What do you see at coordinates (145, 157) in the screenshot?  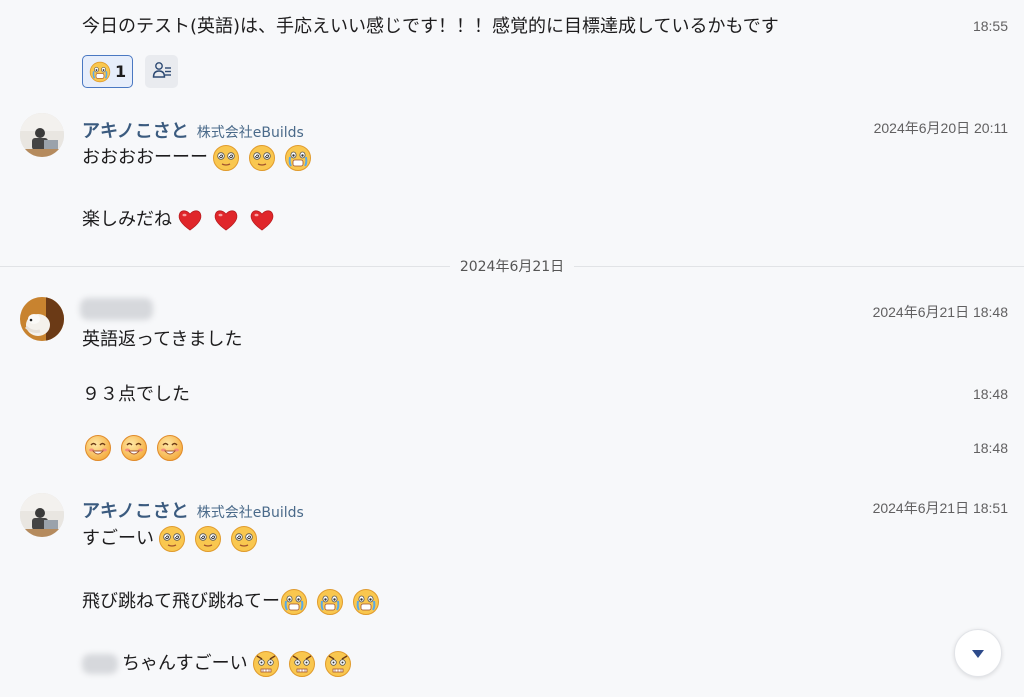 I see `message-text-content: おおおおーーー` at bounding box center [145, 157].